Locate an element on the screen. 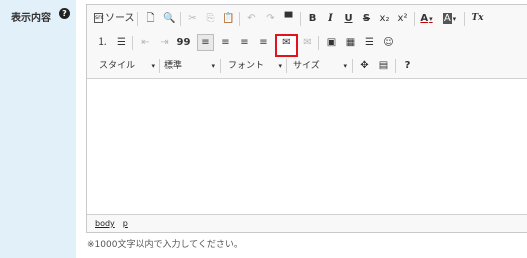  blockquote-icon: 99 is located at coordinates (183, 42).